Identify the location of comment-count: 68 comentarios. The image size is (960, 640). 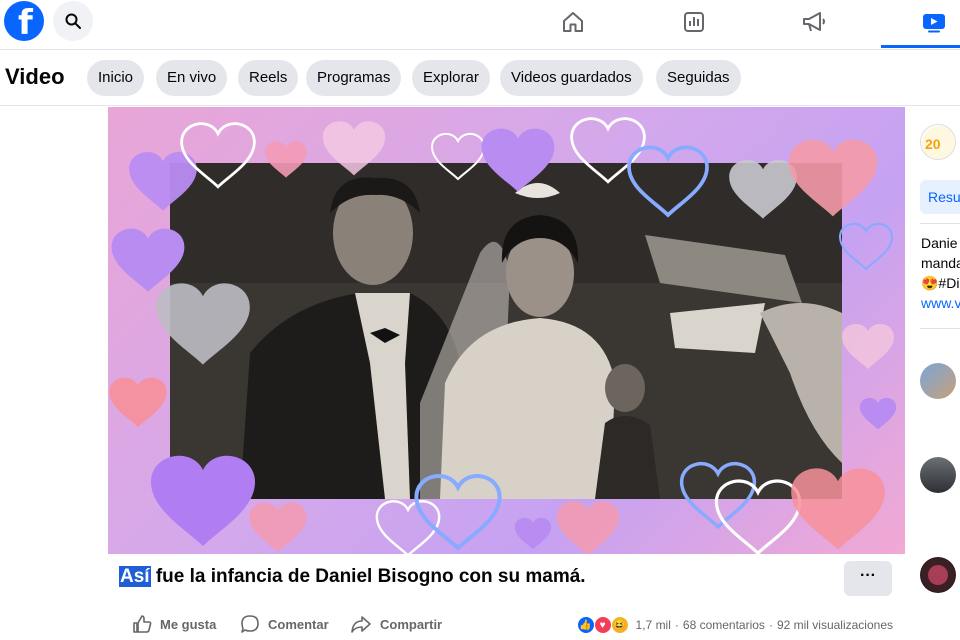
(724, 625).